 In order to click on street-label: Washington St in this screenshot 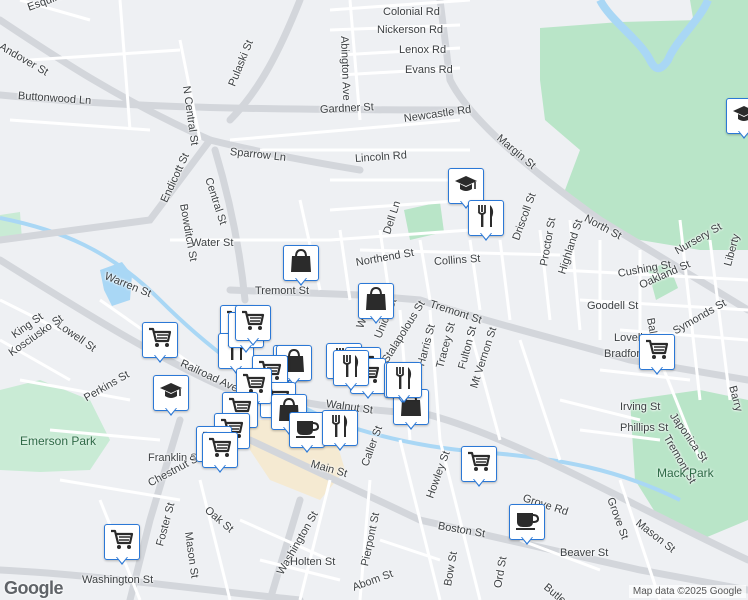, I will do `click(118, 580)`.